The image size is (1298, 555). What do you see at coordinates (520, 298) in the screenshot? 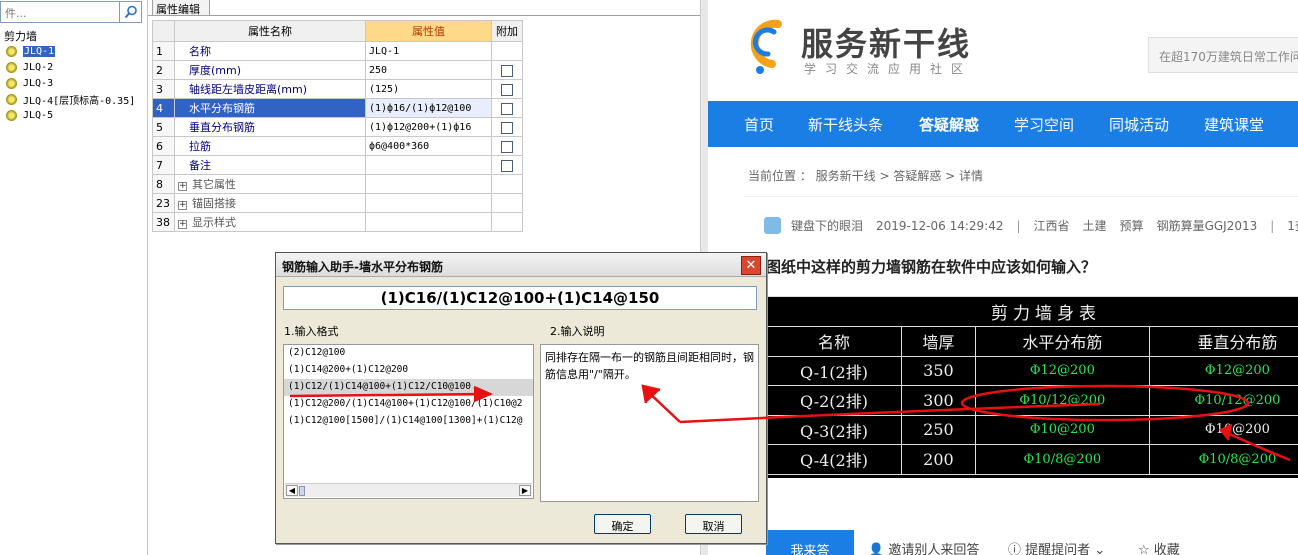
I see `rebar-formula-input: (1)C16/(1)C12@100+(1)C14@150` at bounding box center [520, 298].